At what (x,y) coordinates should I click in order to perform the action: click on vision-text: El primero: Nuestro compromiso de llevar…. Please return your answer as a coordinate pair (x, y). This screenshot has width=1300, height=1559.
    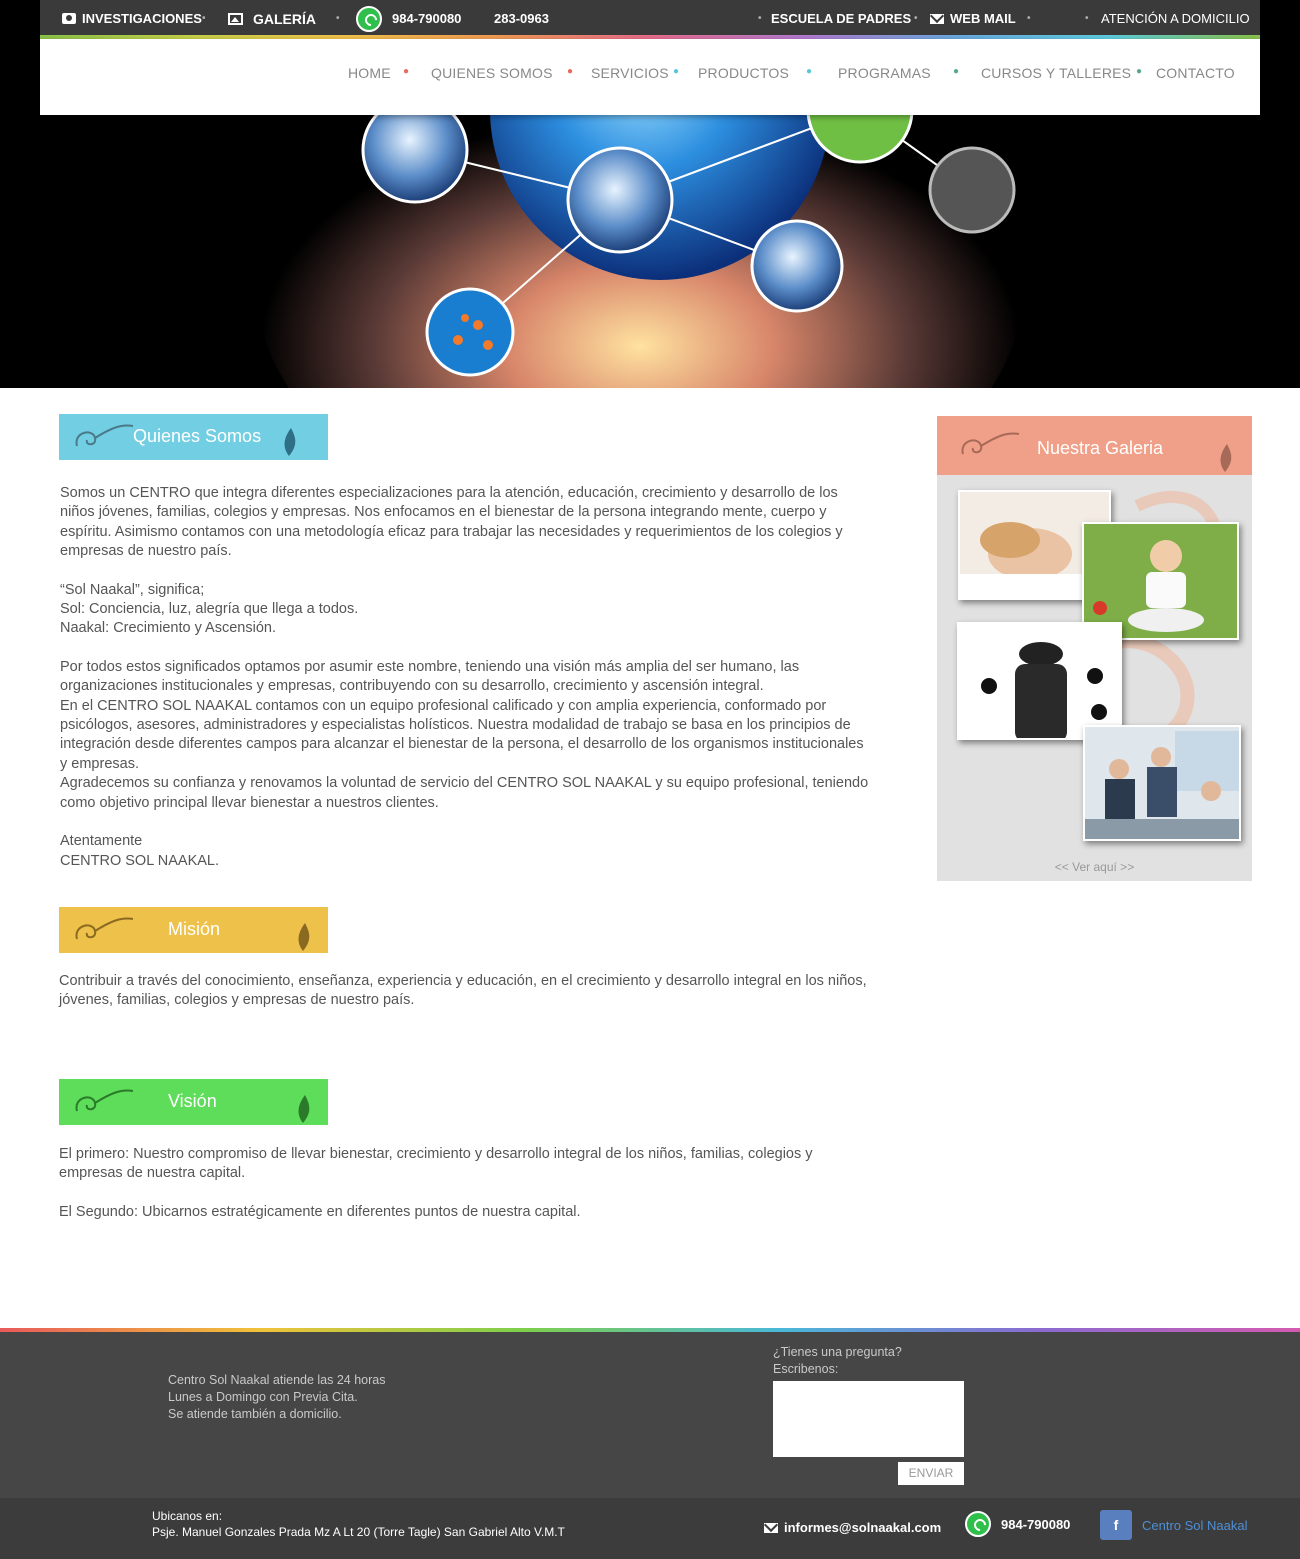
    Looking at the image, I should click on (464, 1183).